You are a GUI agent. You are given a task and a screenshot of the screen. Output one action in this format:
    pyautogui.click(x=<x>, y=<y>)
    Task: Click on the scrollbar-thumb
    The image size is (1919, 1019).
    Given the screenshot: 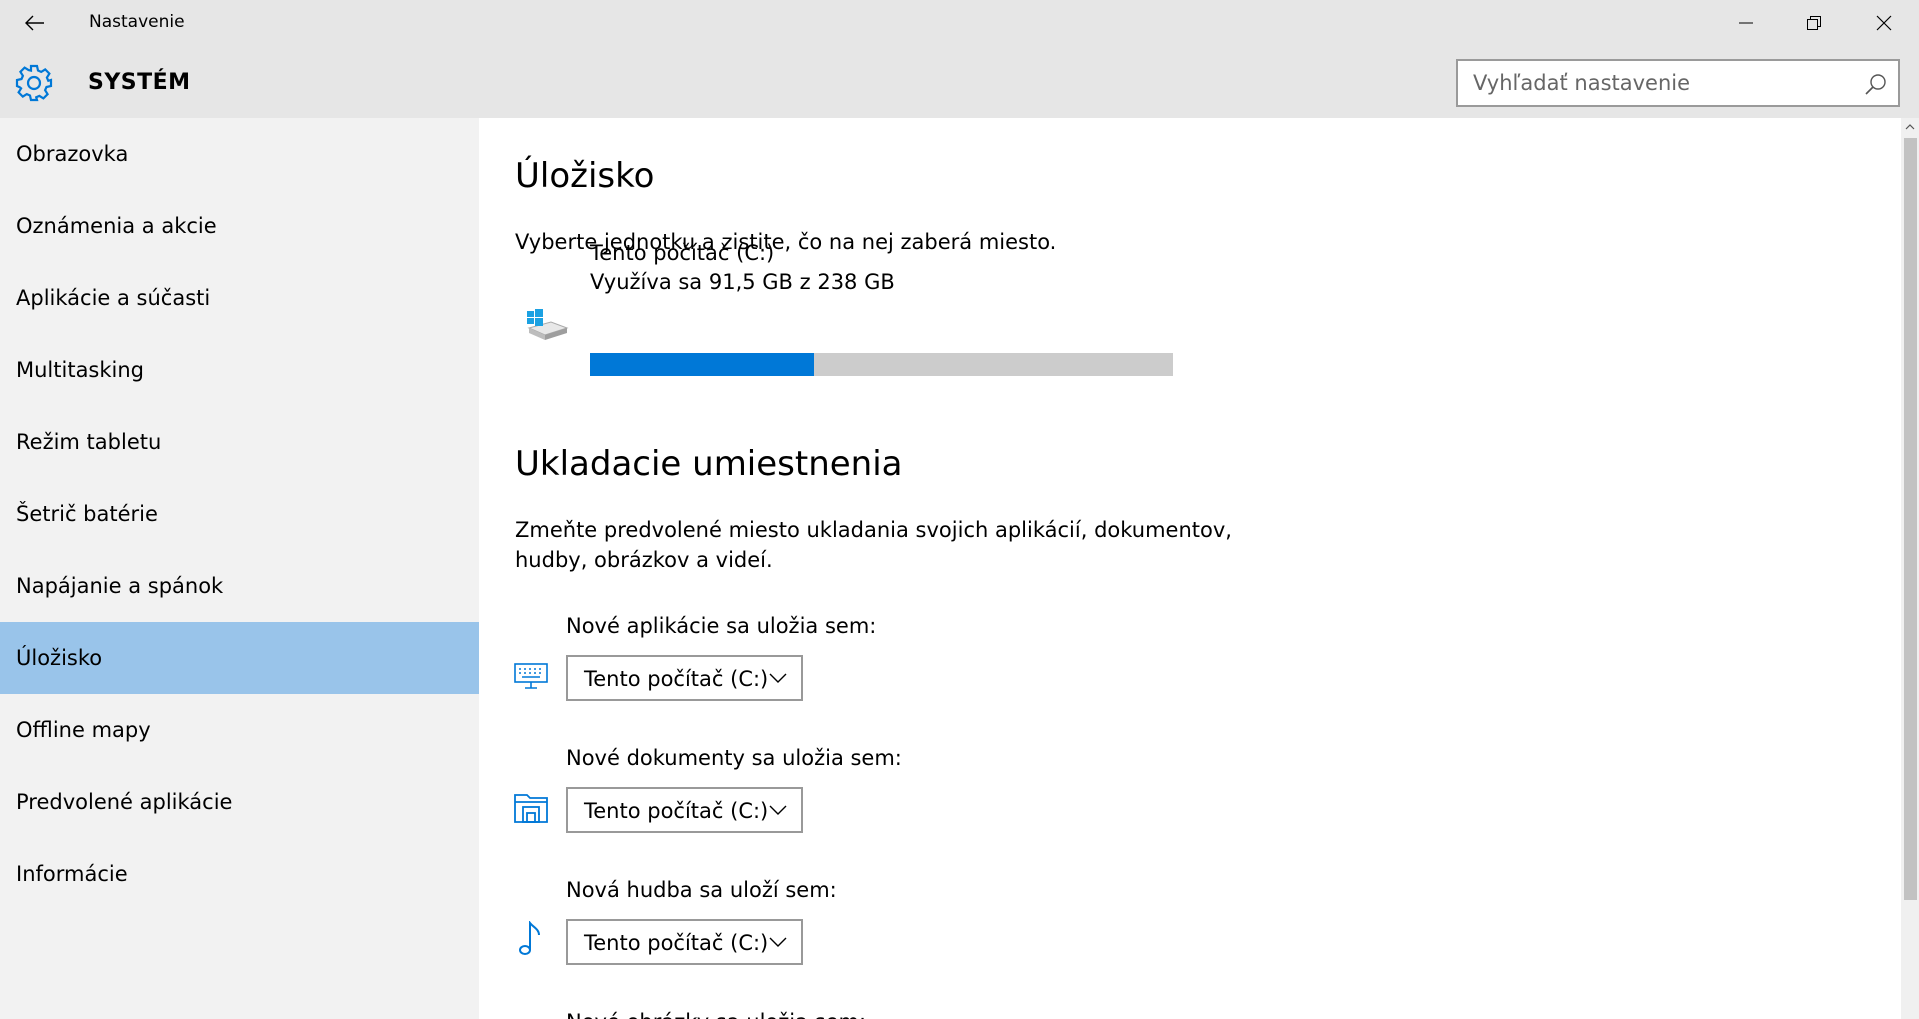 What is the action you would take?
    pyautogui.click(x=1910, y=519)
    